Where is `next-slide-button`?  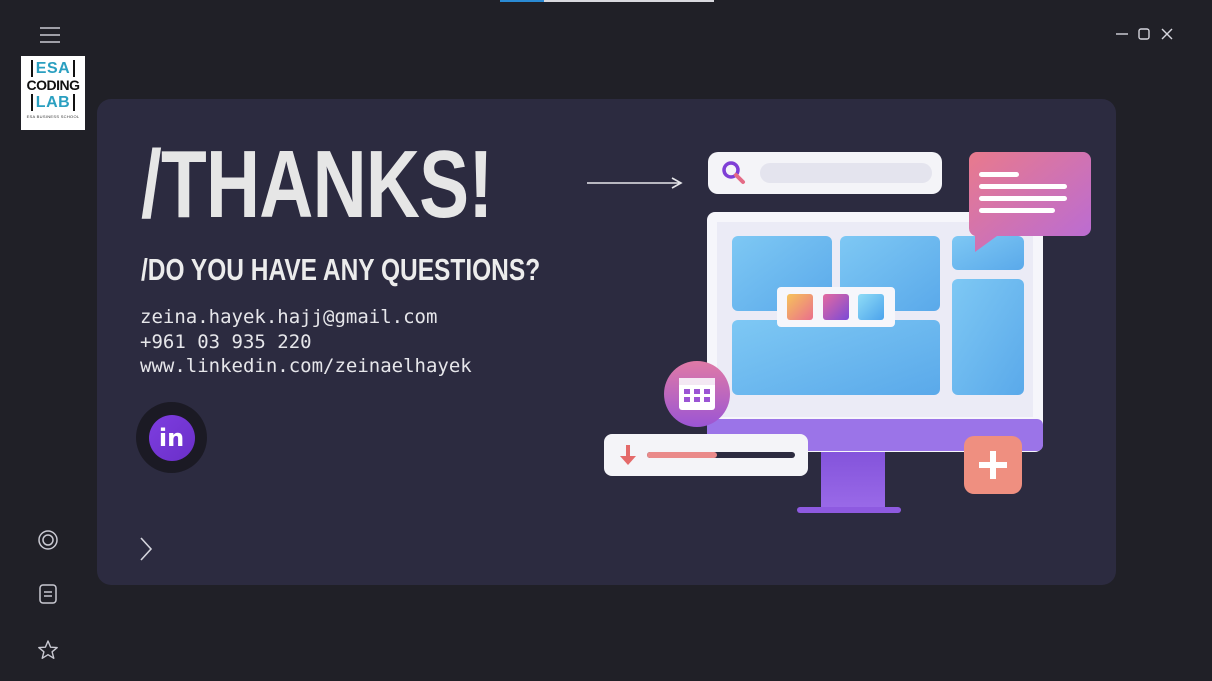
next-slide-button is located at coordinates (146, 549).